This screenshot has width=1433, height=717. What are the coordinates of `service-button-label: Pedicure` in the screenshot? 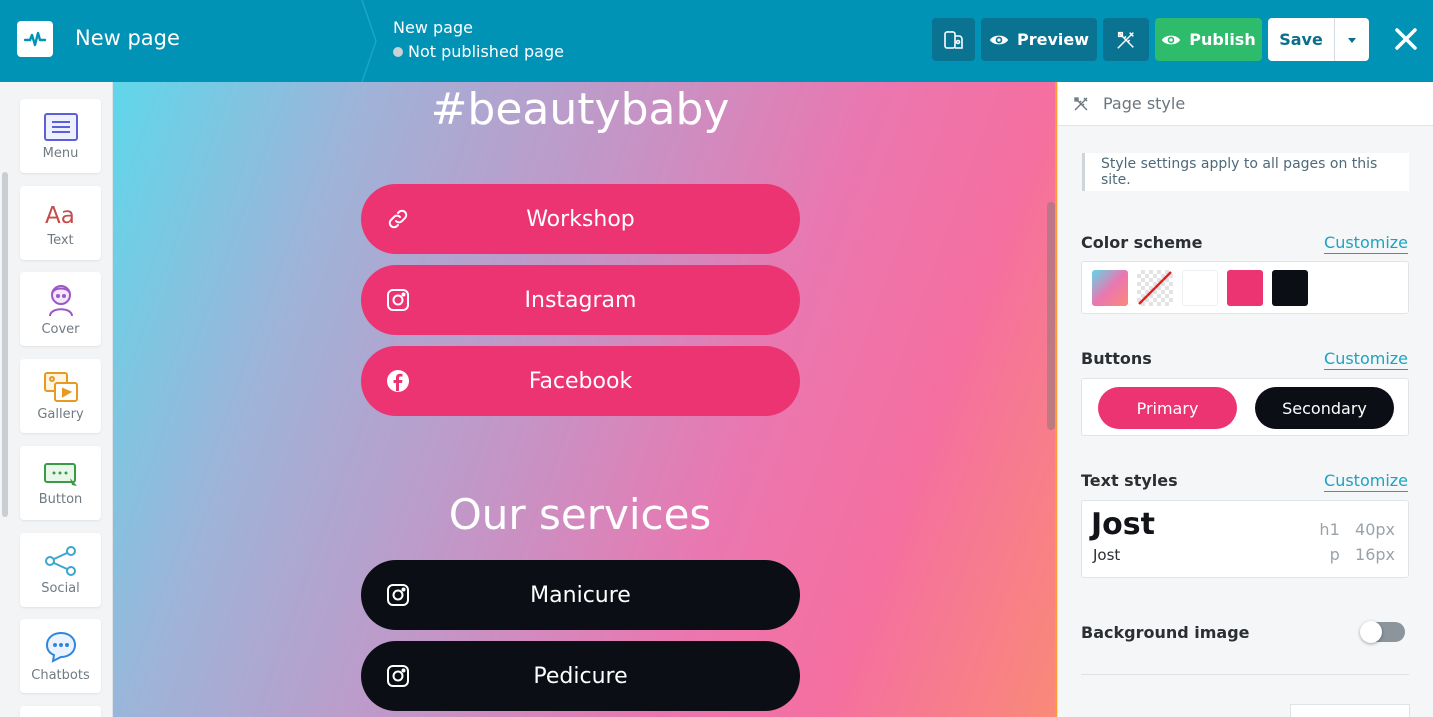 It's located at (580, 676).